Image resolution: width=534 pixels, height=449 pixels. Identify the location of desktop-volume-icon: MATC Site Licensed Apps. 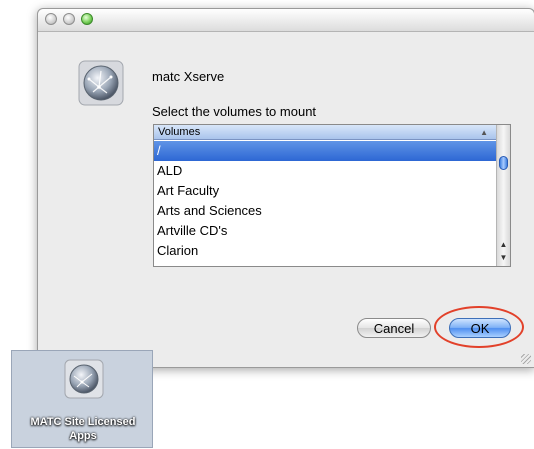
(82, 399).